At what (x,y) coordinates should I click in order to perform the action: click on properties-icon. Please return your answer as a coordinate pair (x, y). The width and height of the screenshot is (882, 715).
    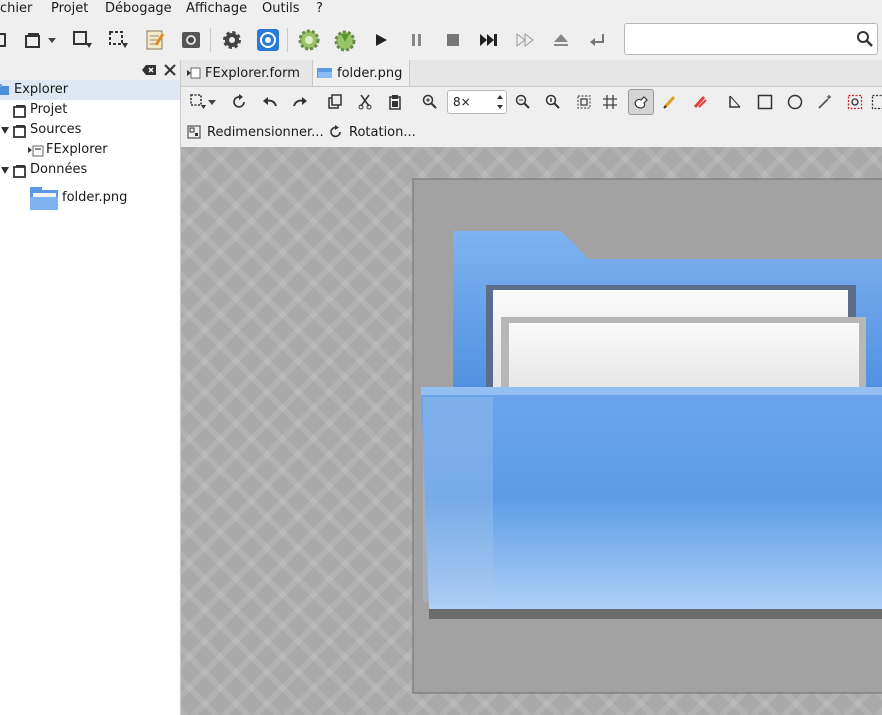
    Looking at the image, I should click on (155, 40).